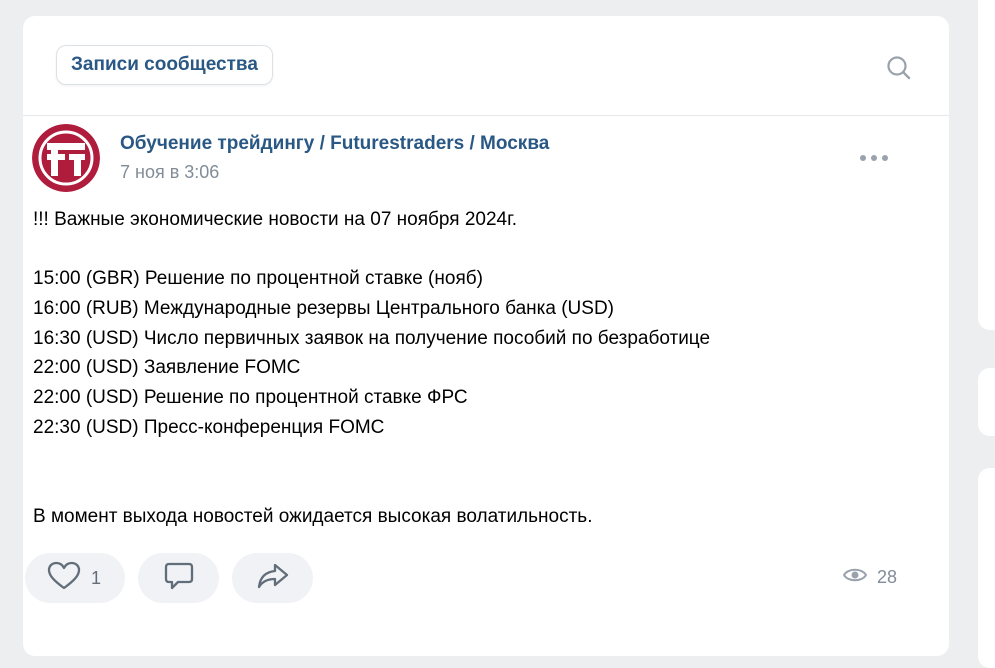 The width and height of the screenshot is (995, 668). What do you see at coordinates (209, 427) in the screenshot?
I see `post-text-line: 22:30 (USD) Пресс-конференция FOMC` at bounding box center [209, 427].